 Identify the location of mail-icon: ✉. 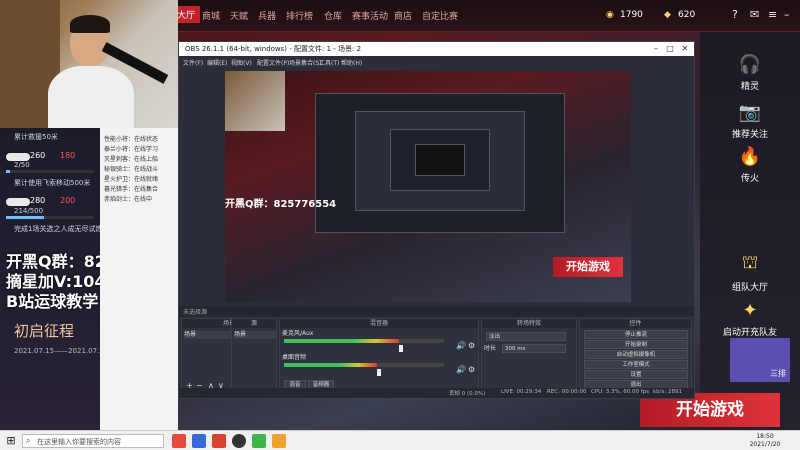
(754, 14).